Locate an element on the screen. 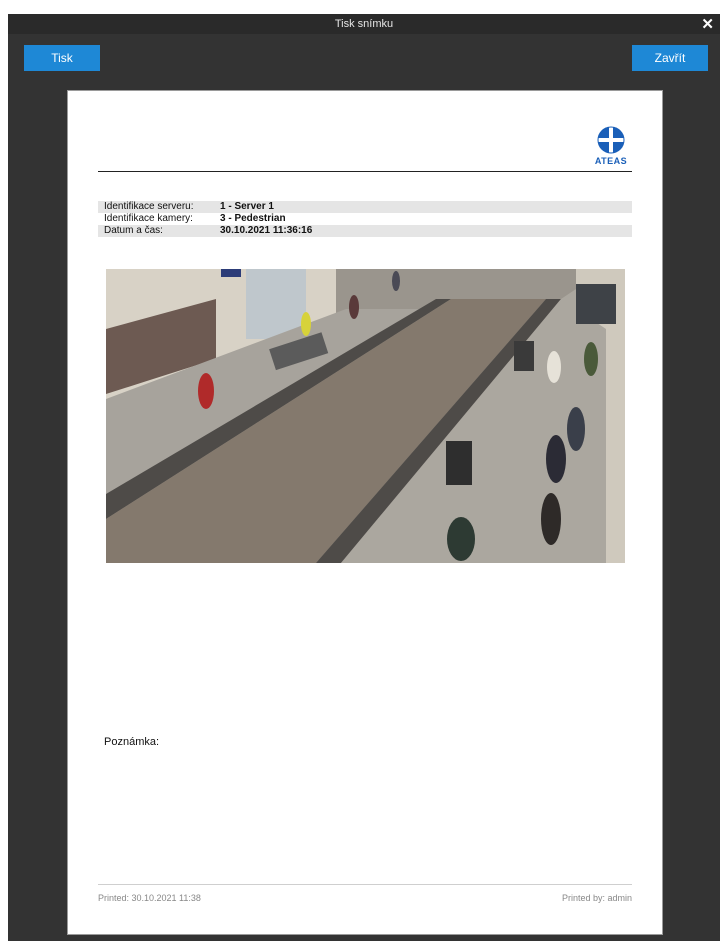 The width and height of the screenshot is (720, 941). close-icon: ✕ is located at coordinates (707, 24).